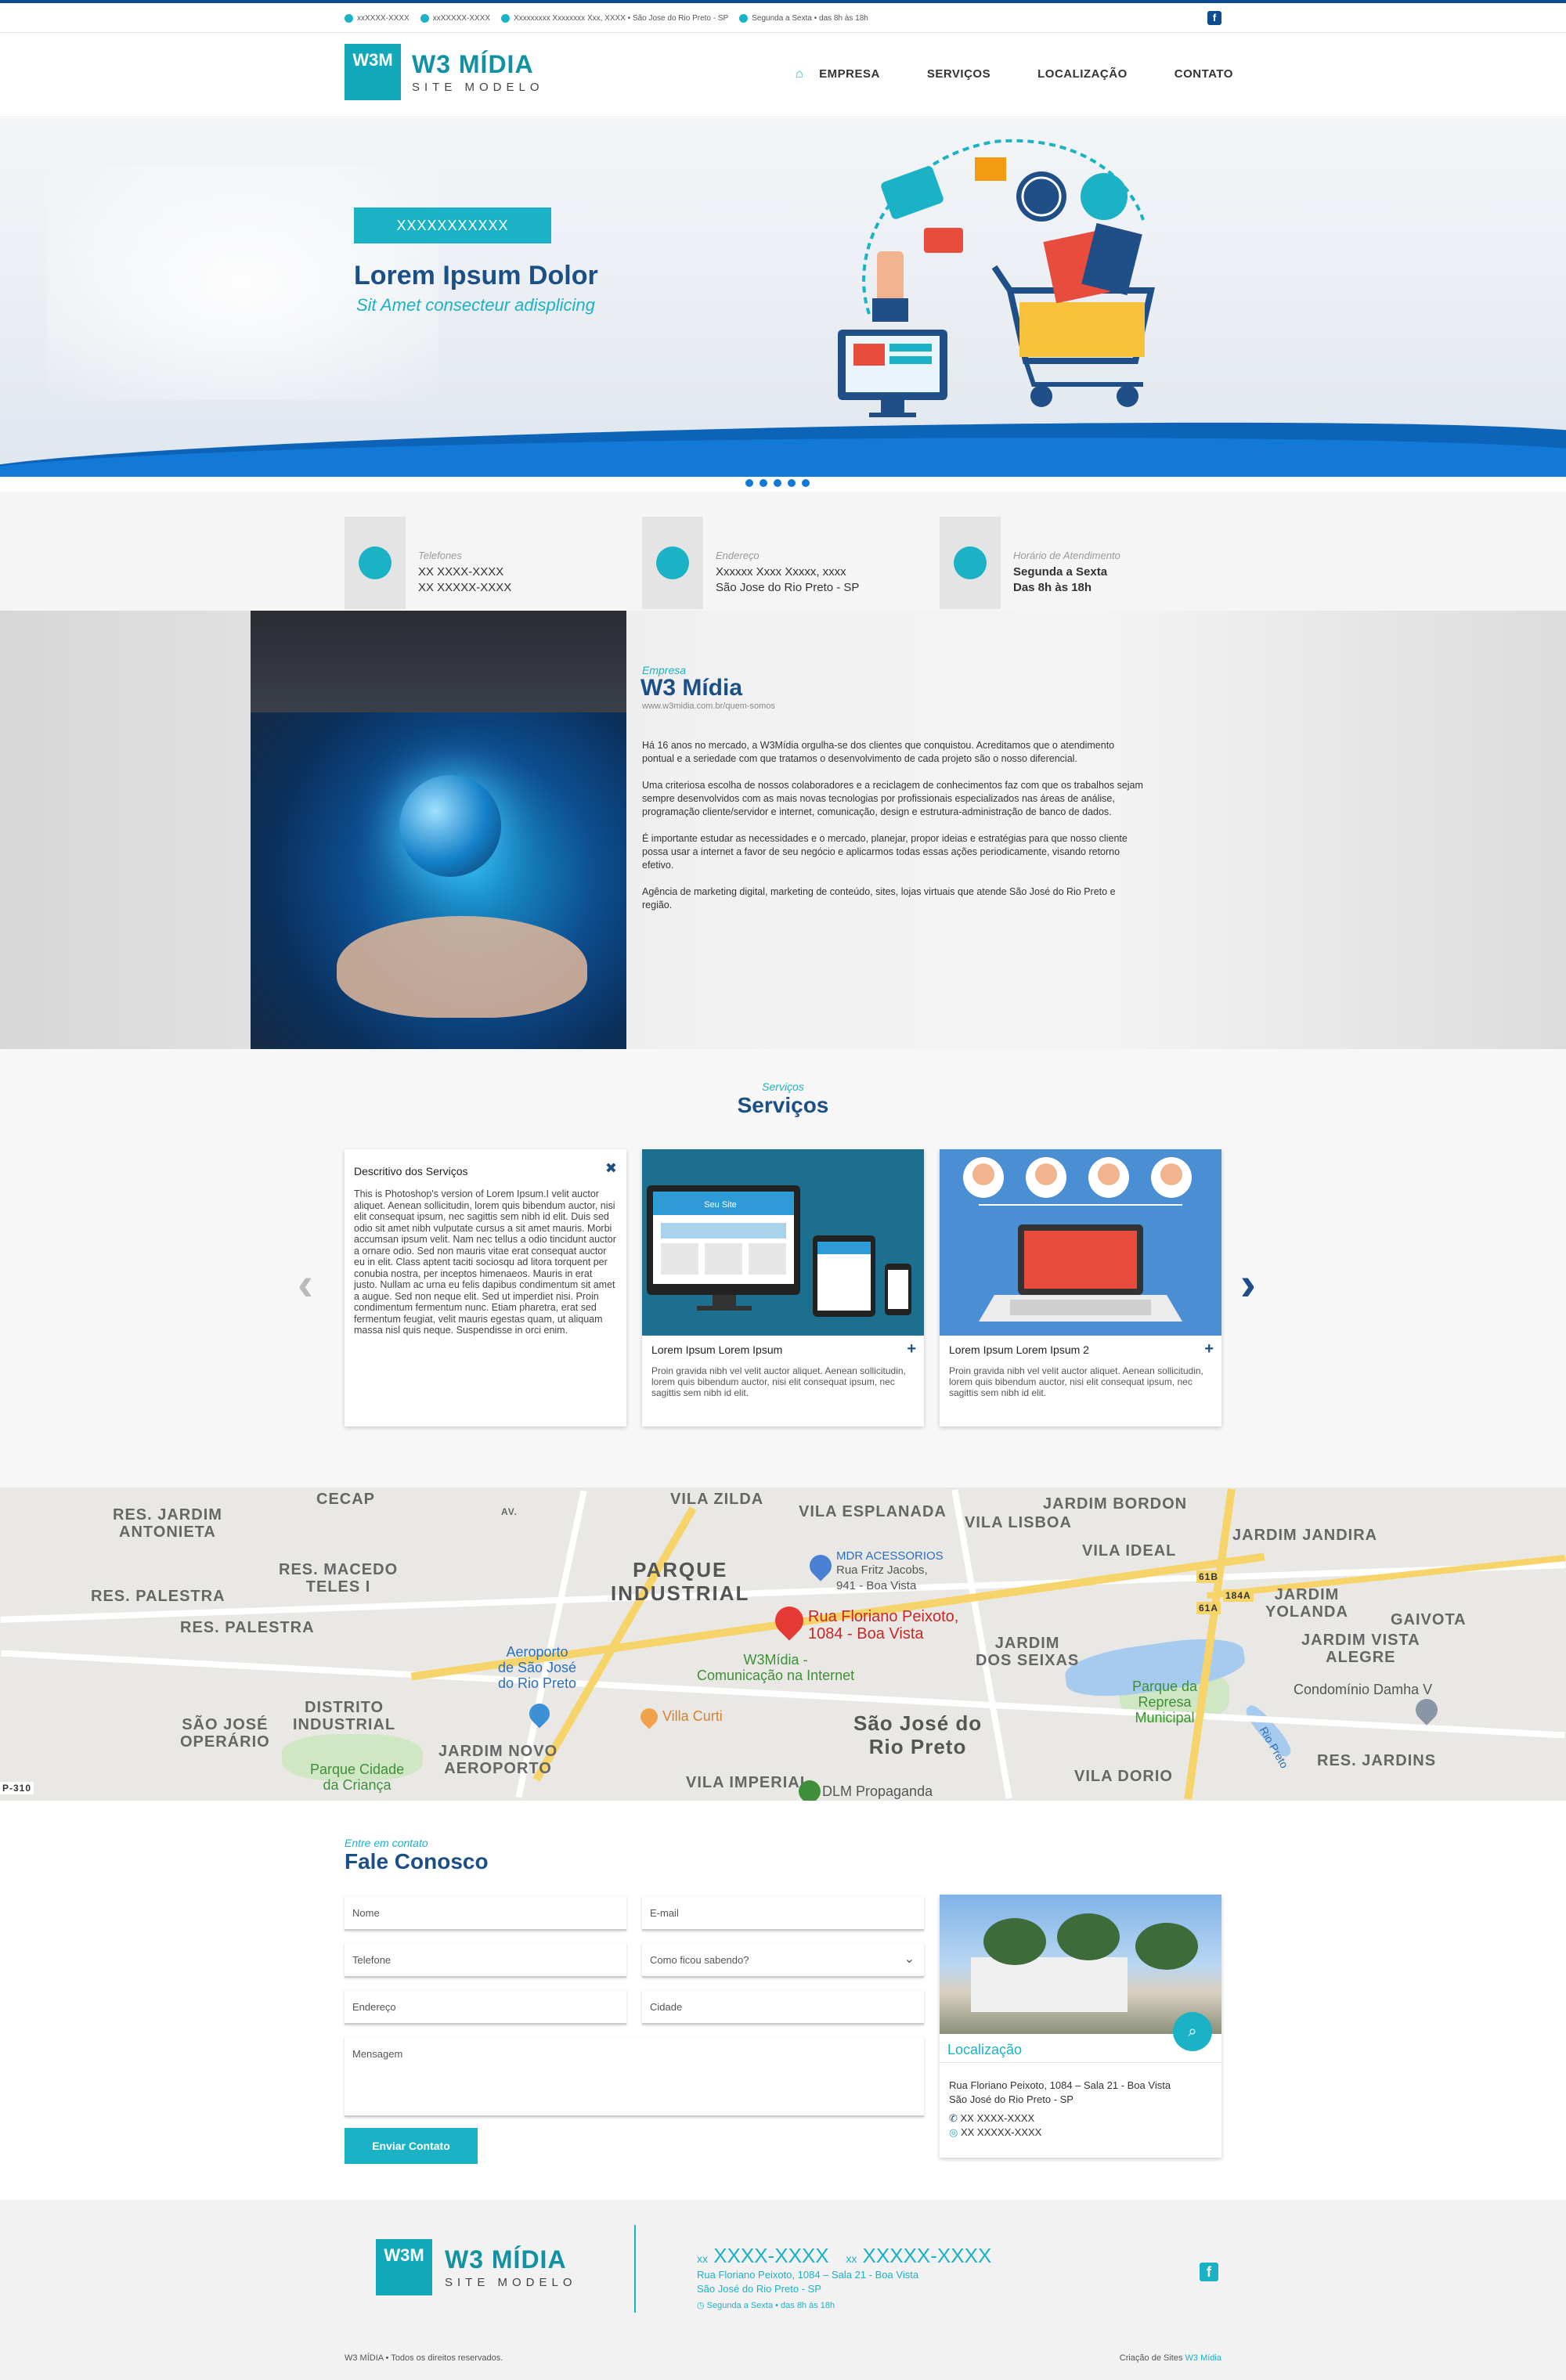 This screenshot has width=1566, height=2380. What do you see at coordinates (998, 2118) in the screenshot?
I see `location-phone: XX XXXX-XXXX` at bounding box center [998, 2118].